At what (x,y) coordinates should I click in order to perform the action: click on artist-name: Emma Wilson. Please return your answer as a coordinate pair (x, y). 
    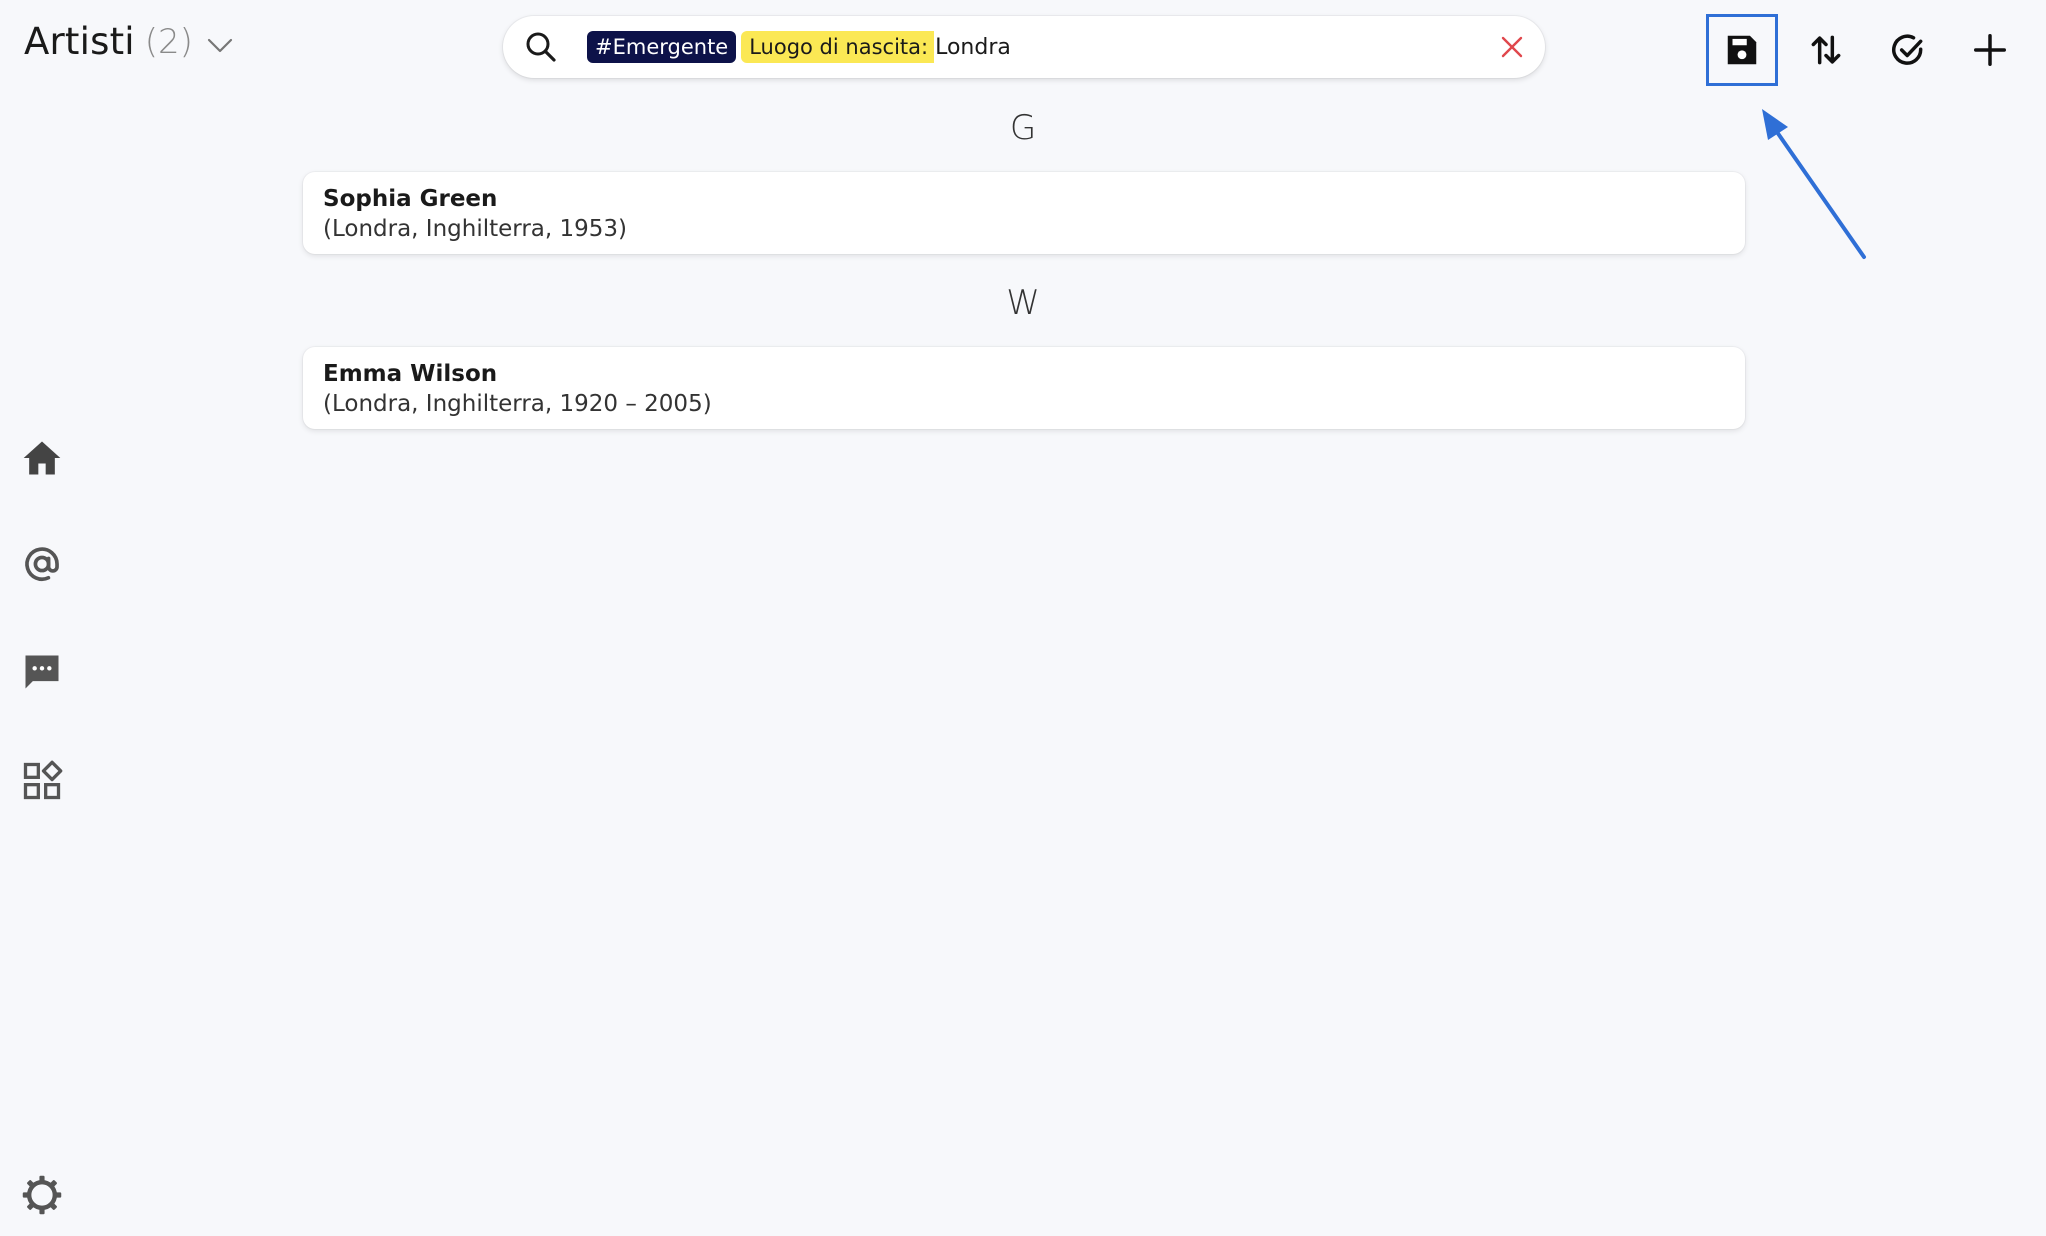
    Looking at the image, I should click on (410, 374).